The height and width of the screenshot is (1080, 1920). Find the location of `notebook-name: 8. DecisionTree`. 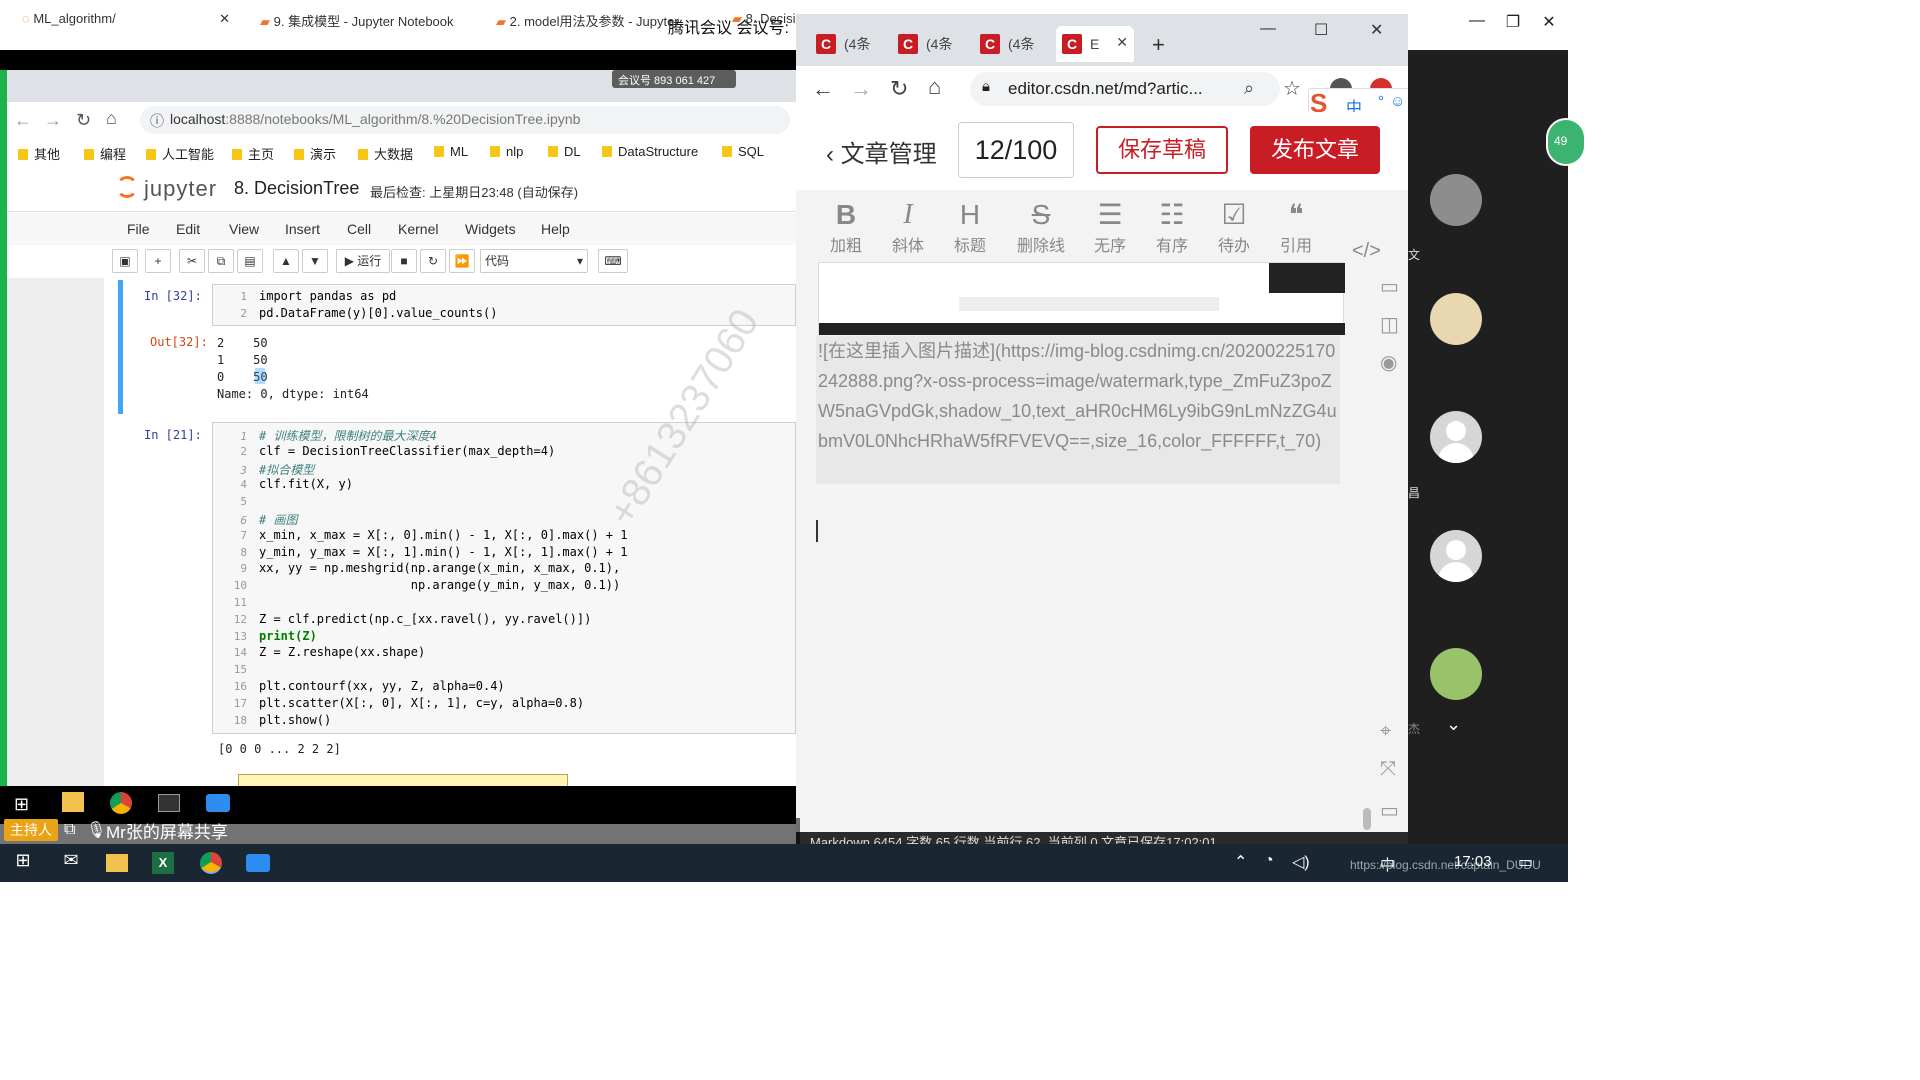

notebook-name: 8. DecisionTree is located at coordinates (296, 188).